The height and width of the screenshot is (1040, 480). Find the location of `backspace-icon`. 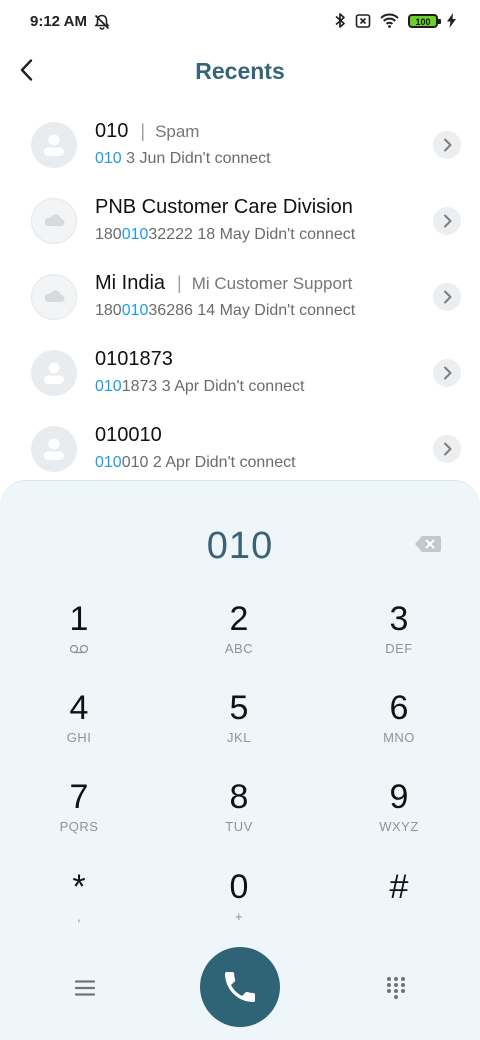

backspace-icon is located at coordinates (428, 544).